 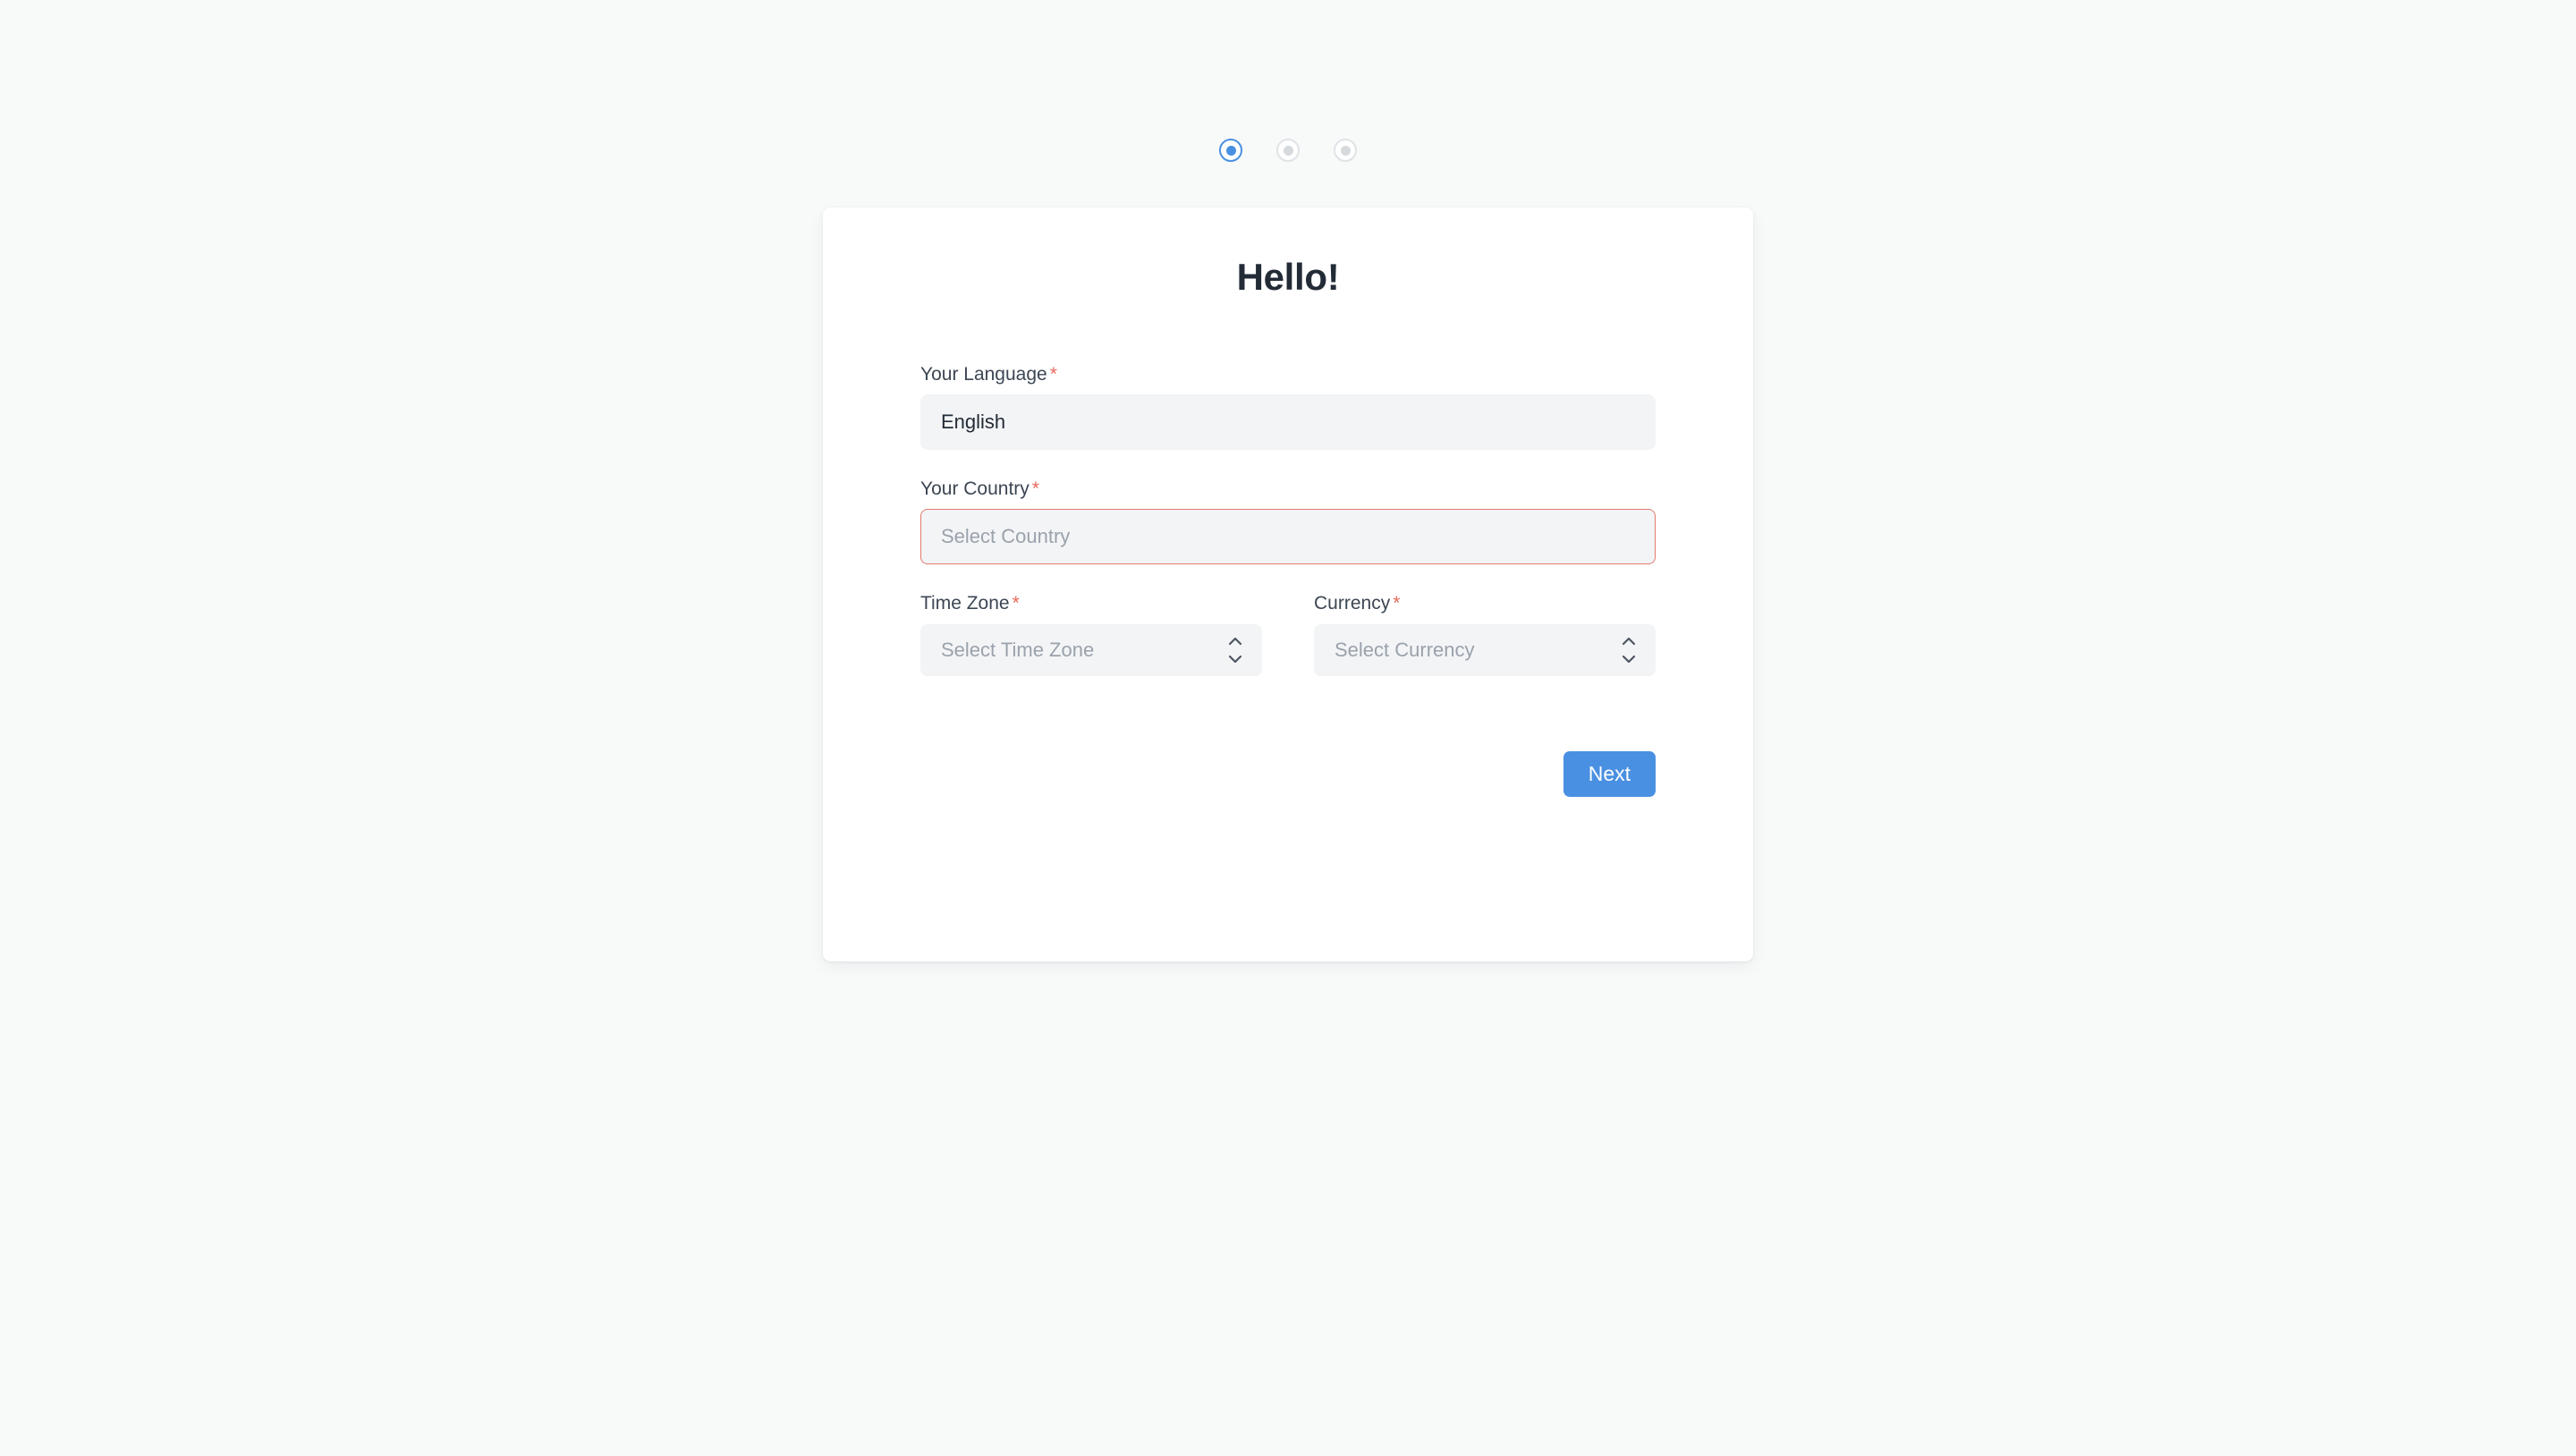 What do you see at coordinates (1288, 374) in the screenshot?
I see `field-language-label: Your Language *` at bounding box center [1288, 374].